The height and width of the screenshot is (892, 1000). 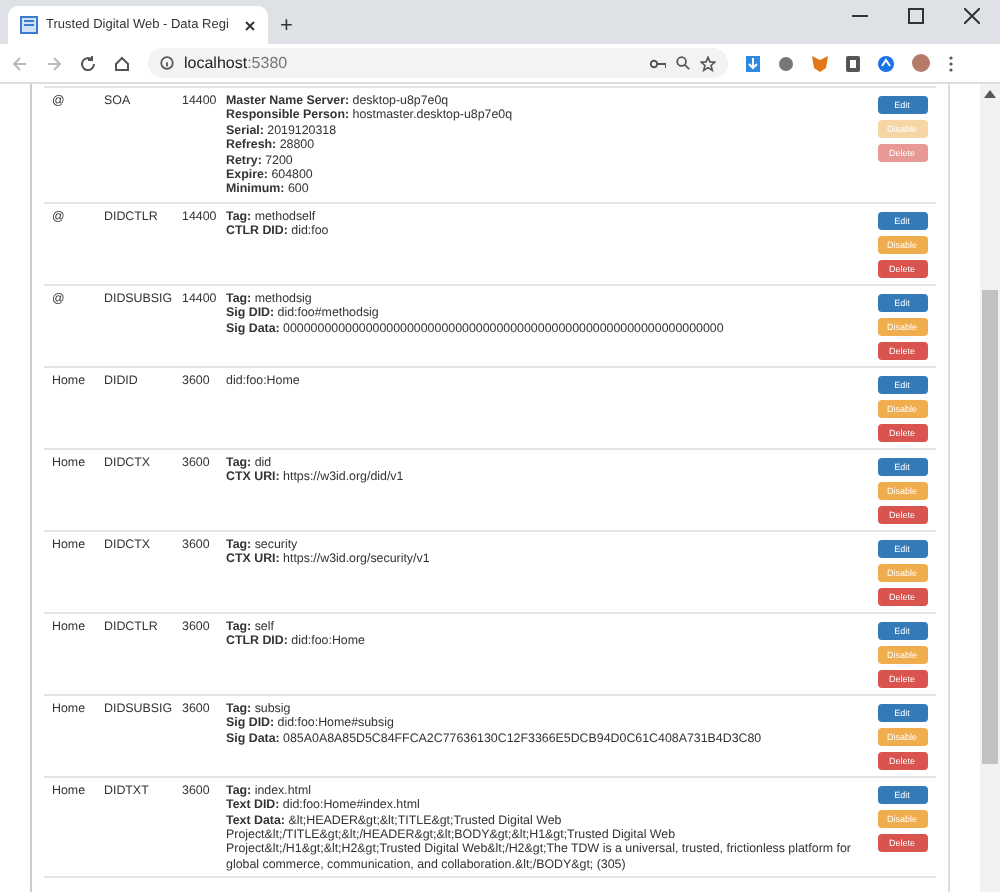 I want to click on key-icon, so click(x=658, y=63).